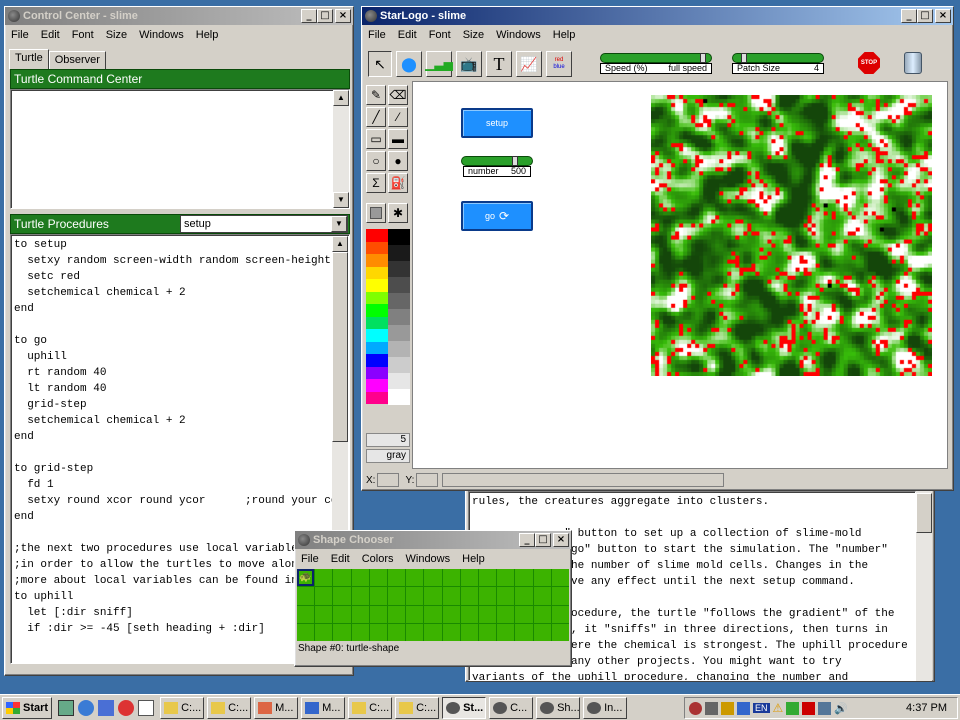  I want to click on slider-tool-button: ▁▃▅, so click(439, 64).